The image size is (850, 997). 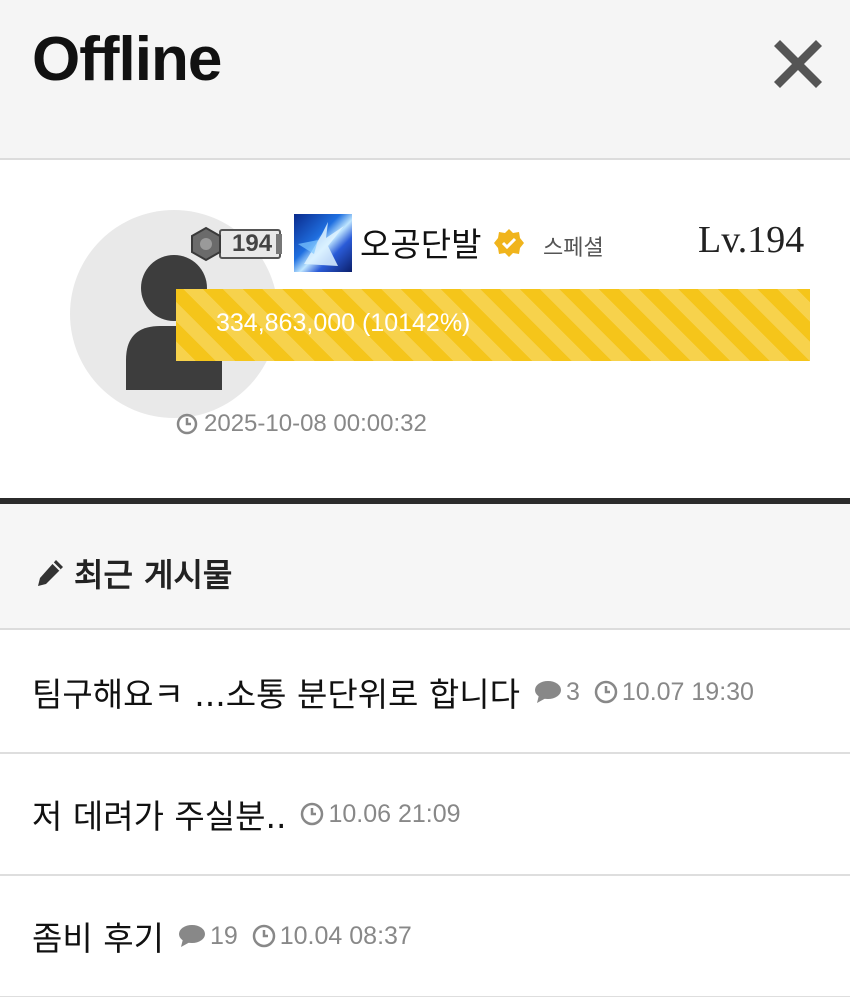 I want to click on recent-posts-header: 최근 게시물, so click(x=425, y=567).